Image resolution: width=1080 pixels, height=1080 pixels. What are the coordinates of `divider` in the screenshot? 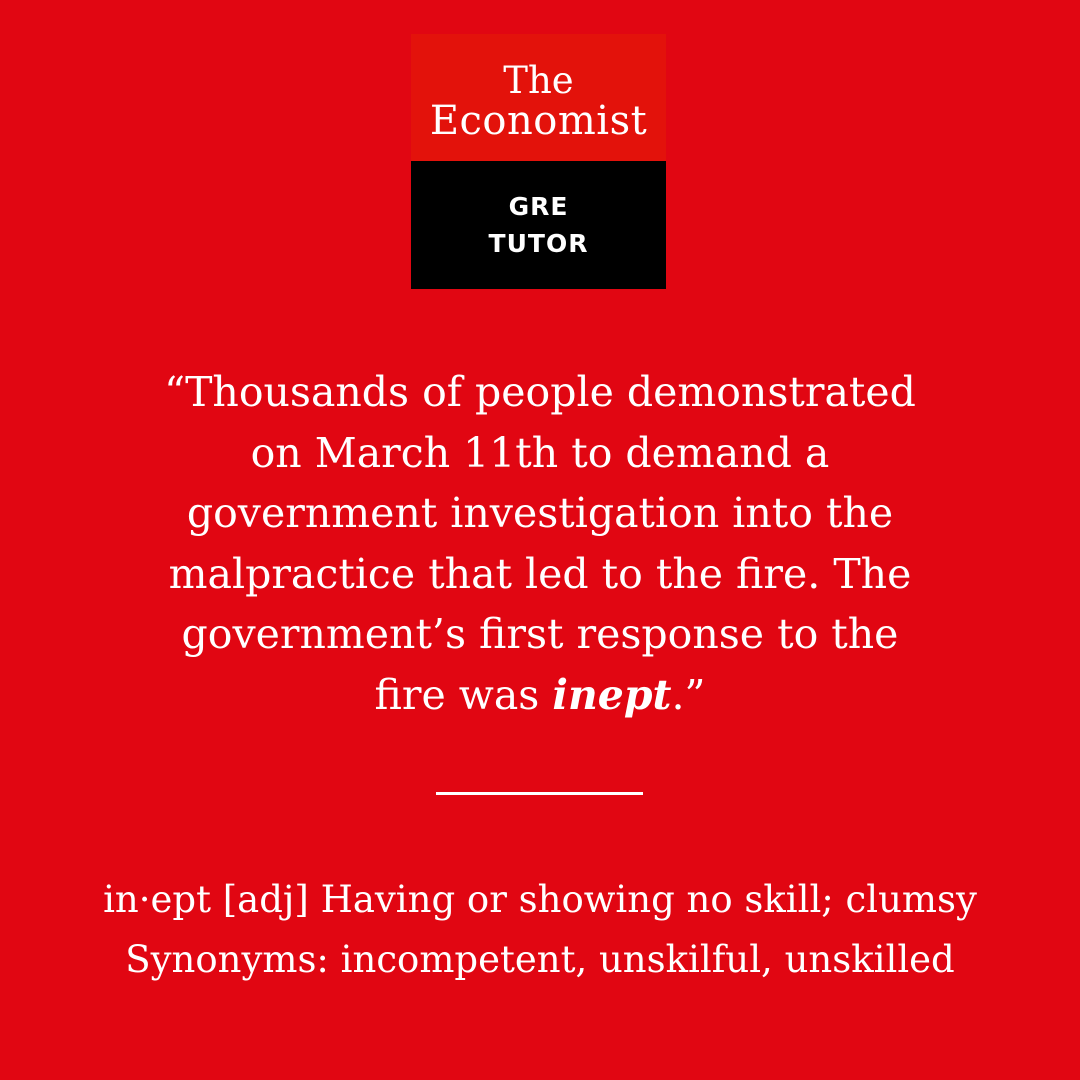 It's located at (539, 793).